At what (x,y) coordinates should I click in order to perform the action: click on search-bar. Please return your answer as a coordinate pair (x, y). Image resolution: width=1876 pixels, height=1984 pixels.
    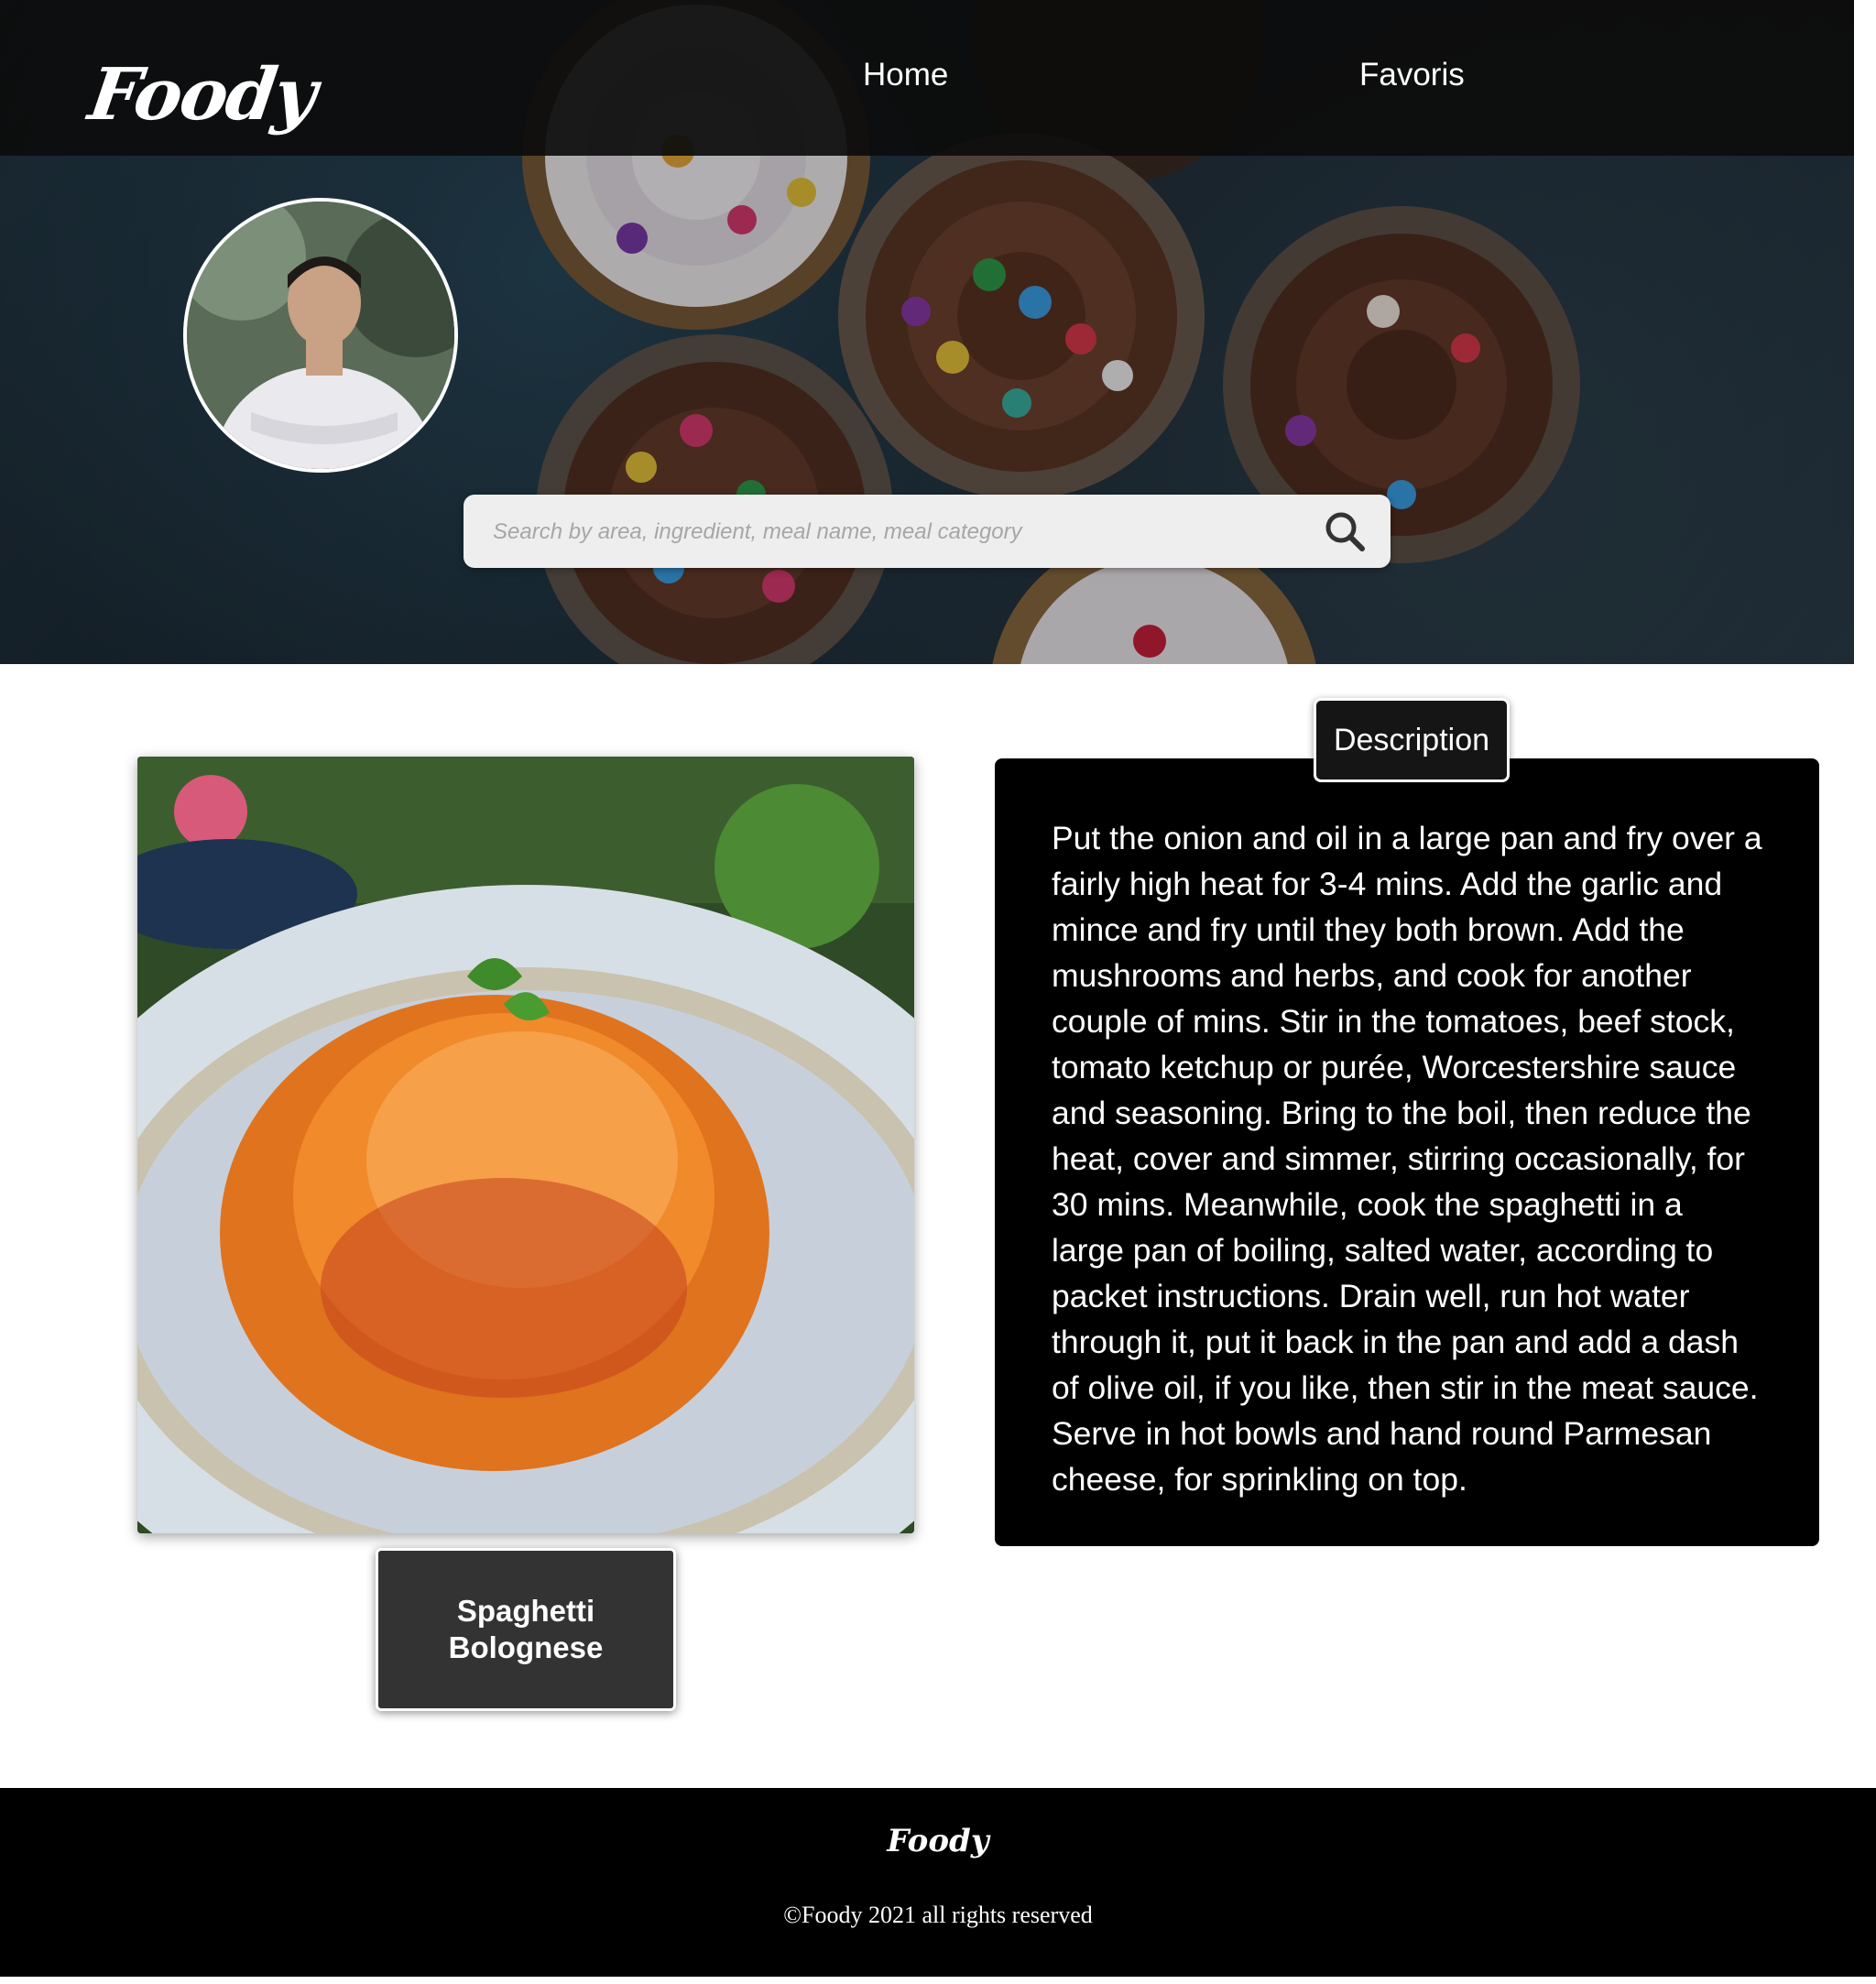
    Looking at the image, I should click on (927, 532).